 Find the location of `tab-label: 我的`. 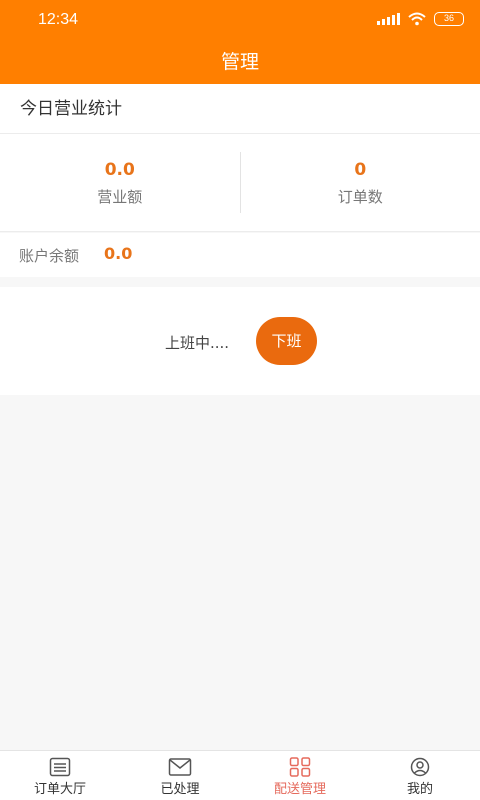

tab-label: 我的 is located at coordinates (419, 789).